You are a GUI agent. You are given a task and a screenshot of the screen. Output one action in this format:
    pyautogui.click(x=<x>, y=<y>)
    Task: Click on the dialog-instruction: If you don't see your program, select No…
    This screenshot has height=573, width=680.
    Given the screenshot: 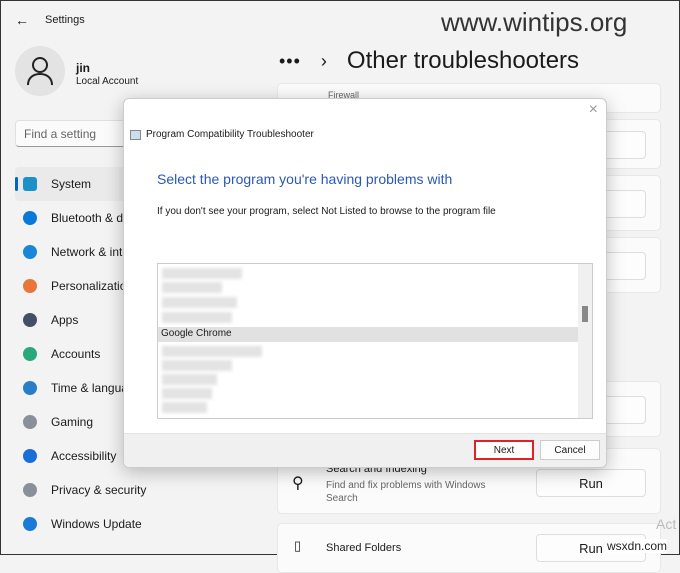 What is the action you would take?
    pyautogui.click(x=326, y=211)
    